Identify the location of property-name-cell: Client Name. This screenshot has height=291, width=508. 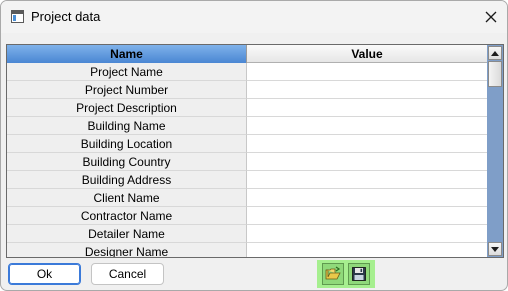
(127, 198).